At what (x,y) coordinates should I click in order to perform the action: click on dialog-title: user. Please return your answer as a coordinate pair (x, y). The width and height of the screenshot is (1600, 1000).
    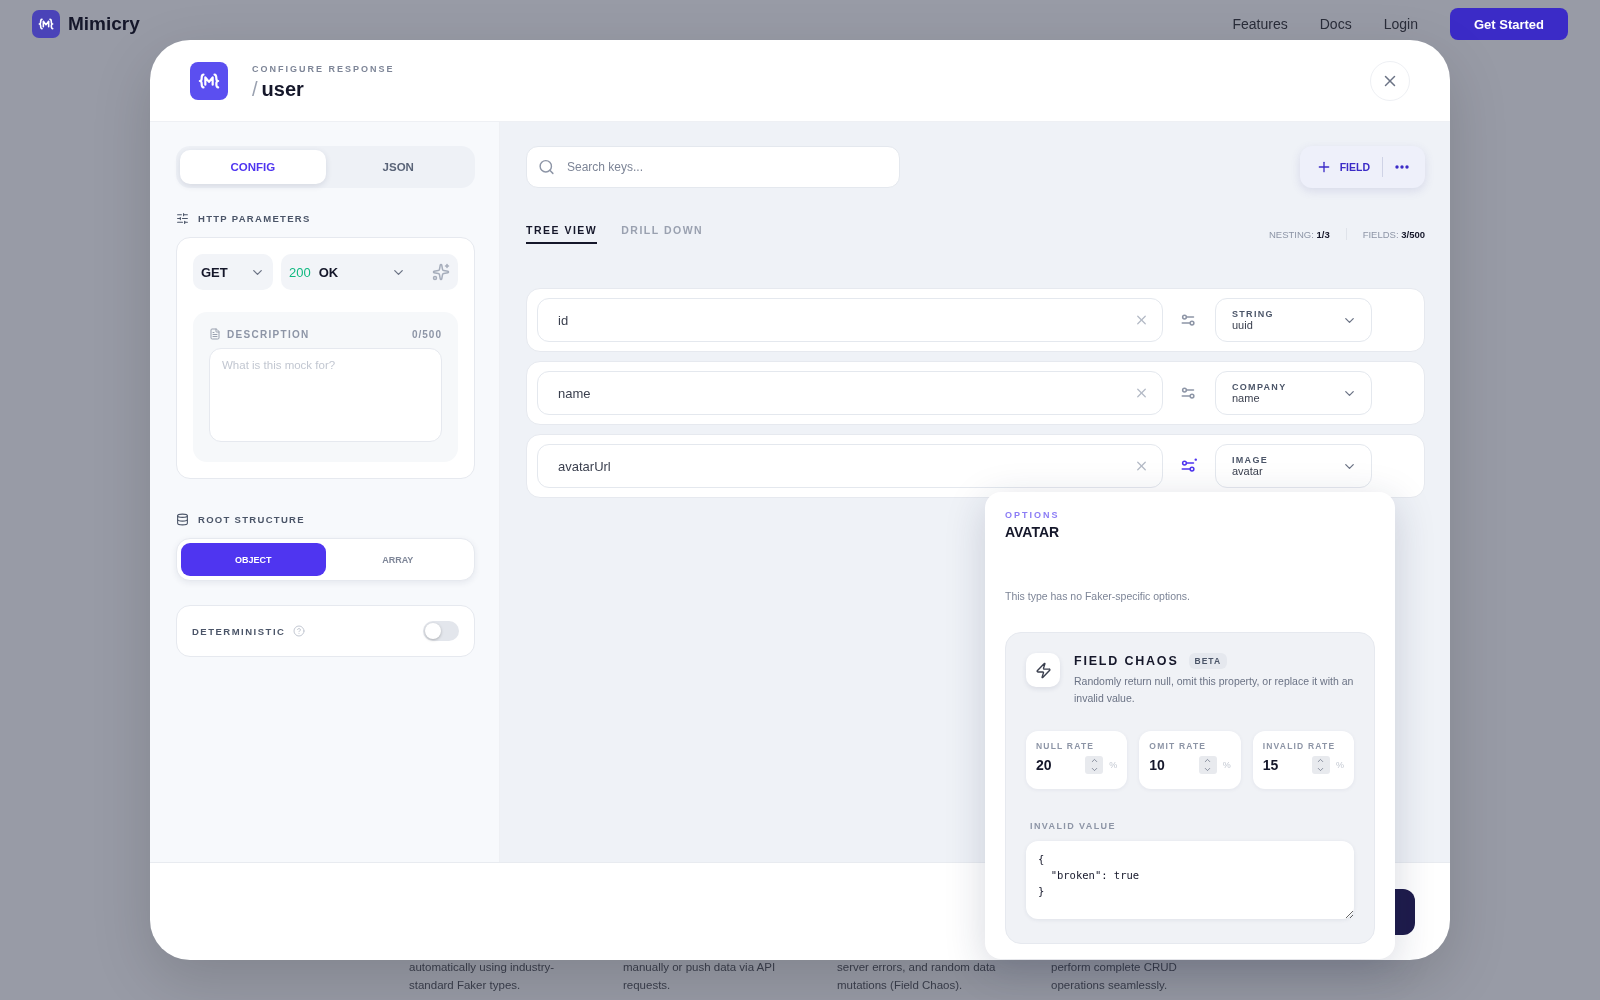
    Looking at the image, I should click on (282, 89).